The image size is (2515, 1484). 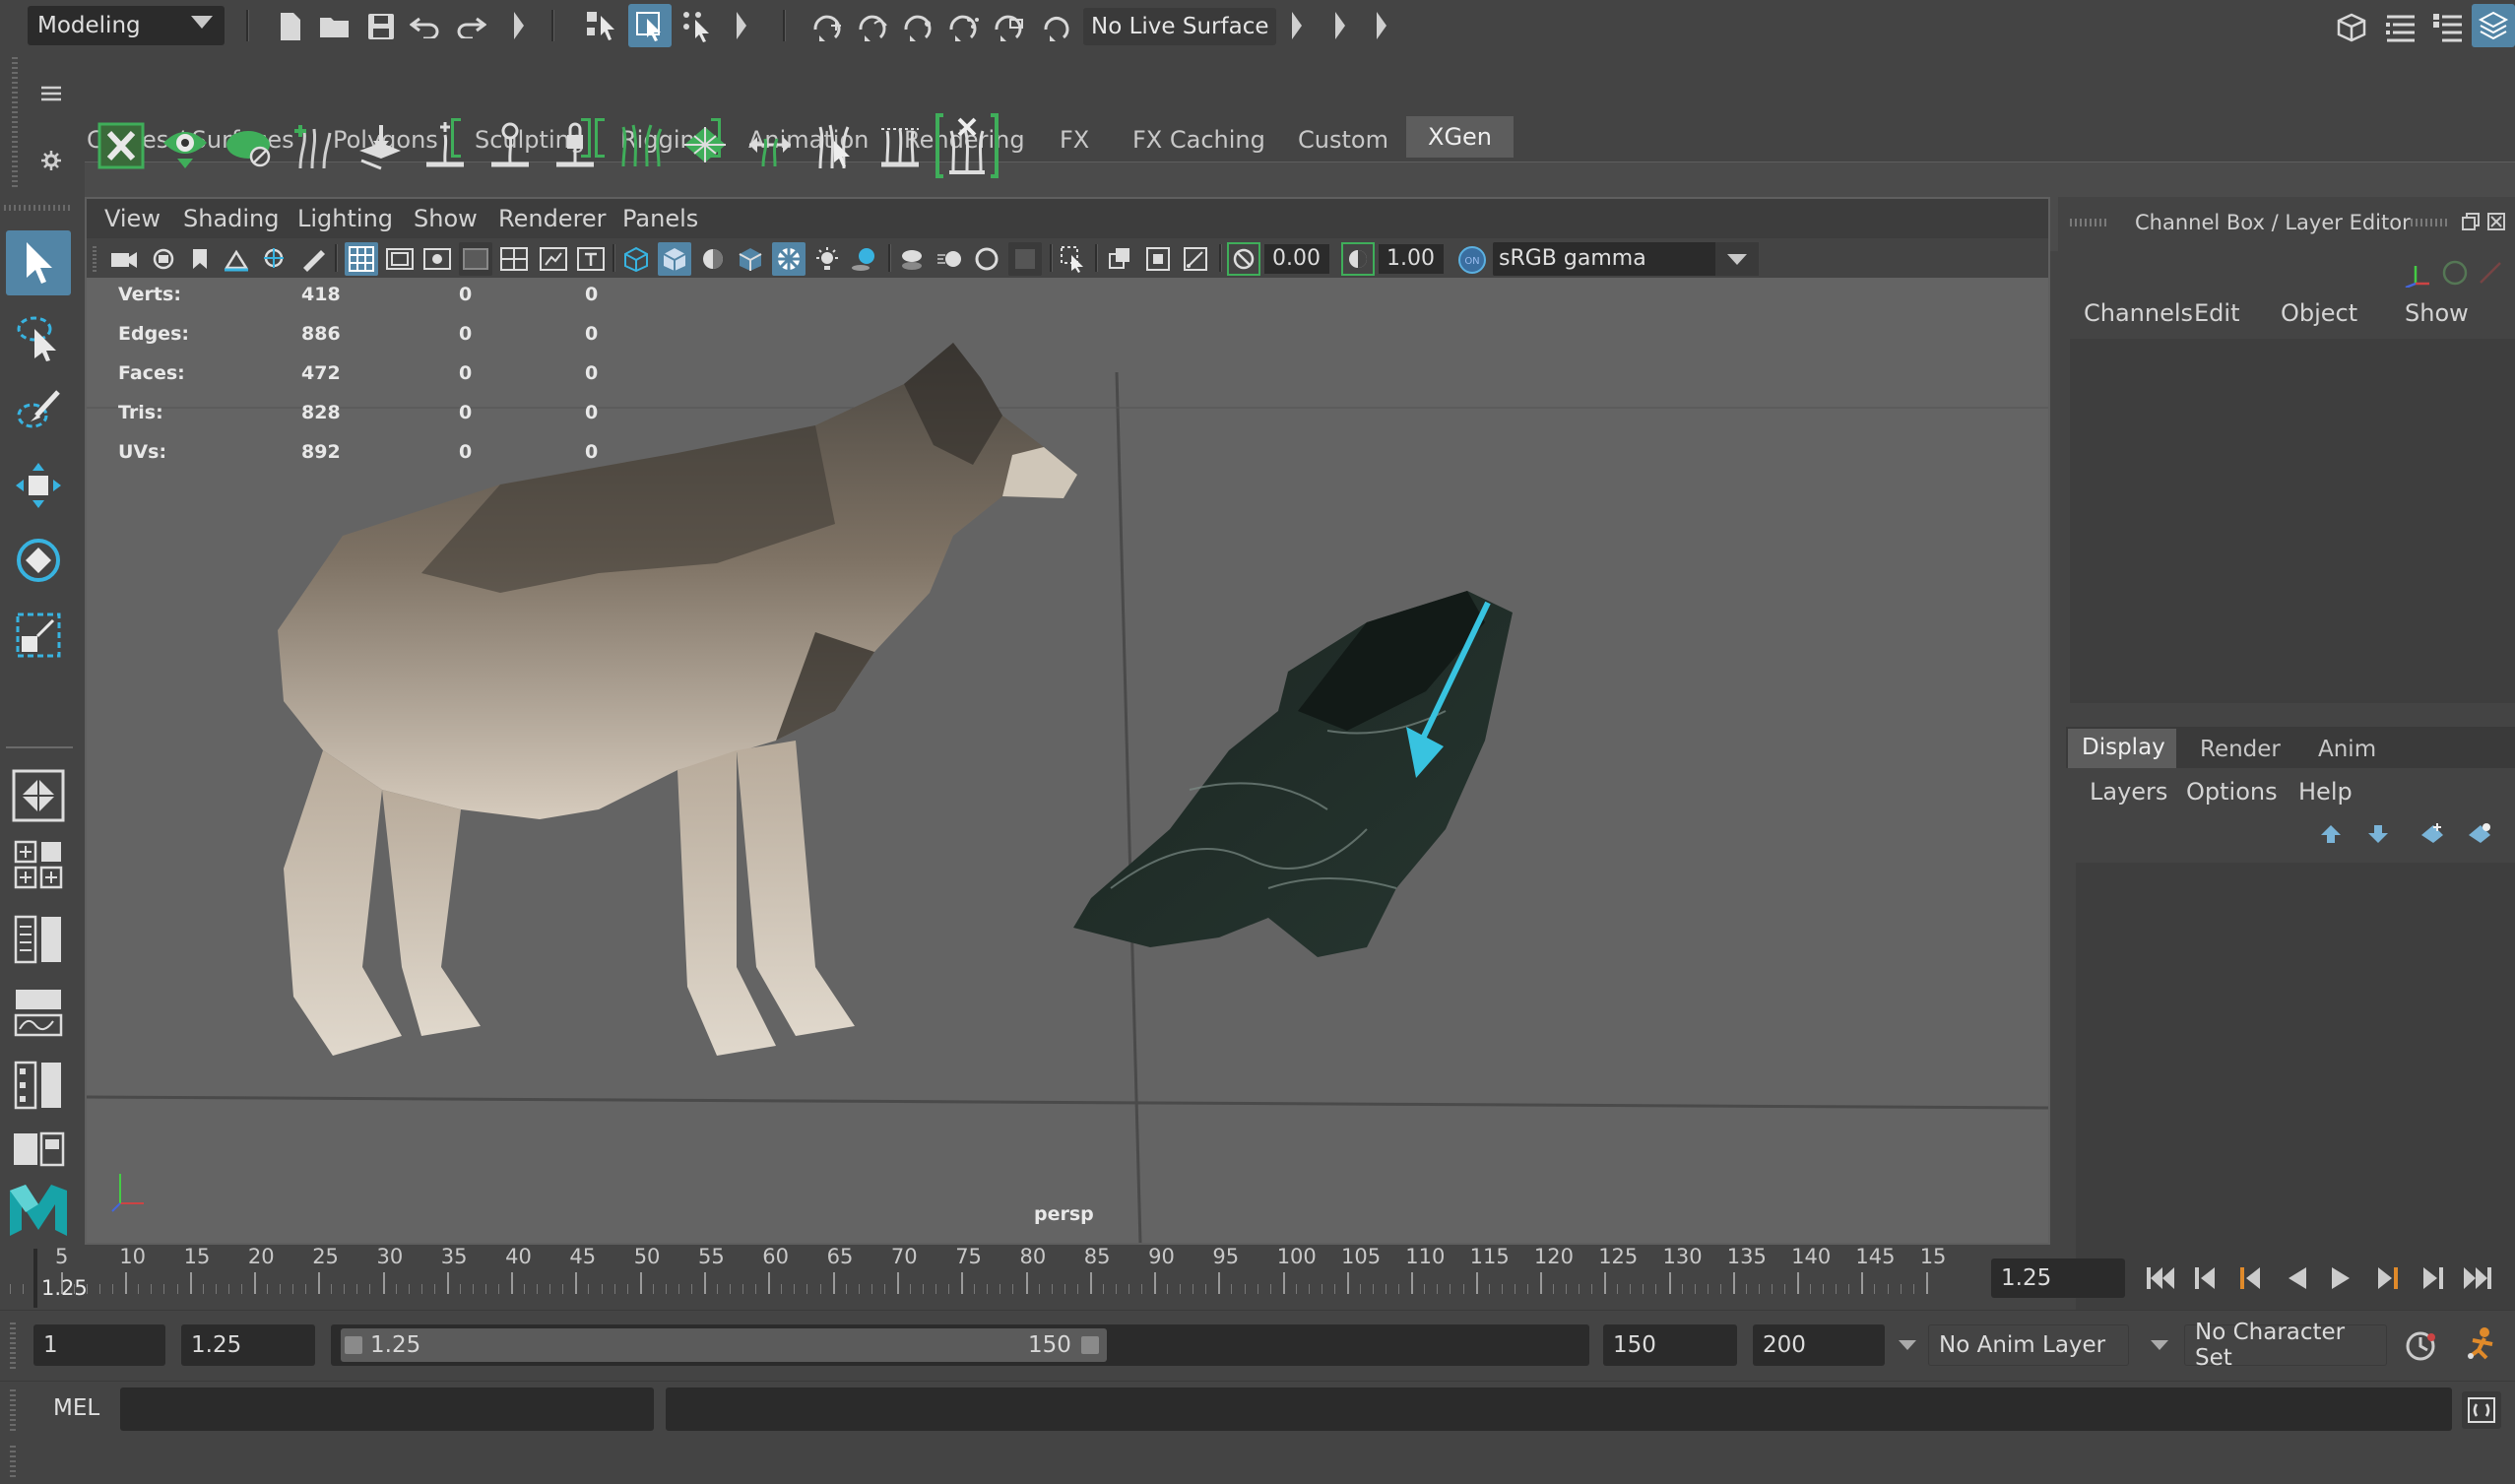 I want to click on xgen-select-guide-icon, so click(x=835, y=145).